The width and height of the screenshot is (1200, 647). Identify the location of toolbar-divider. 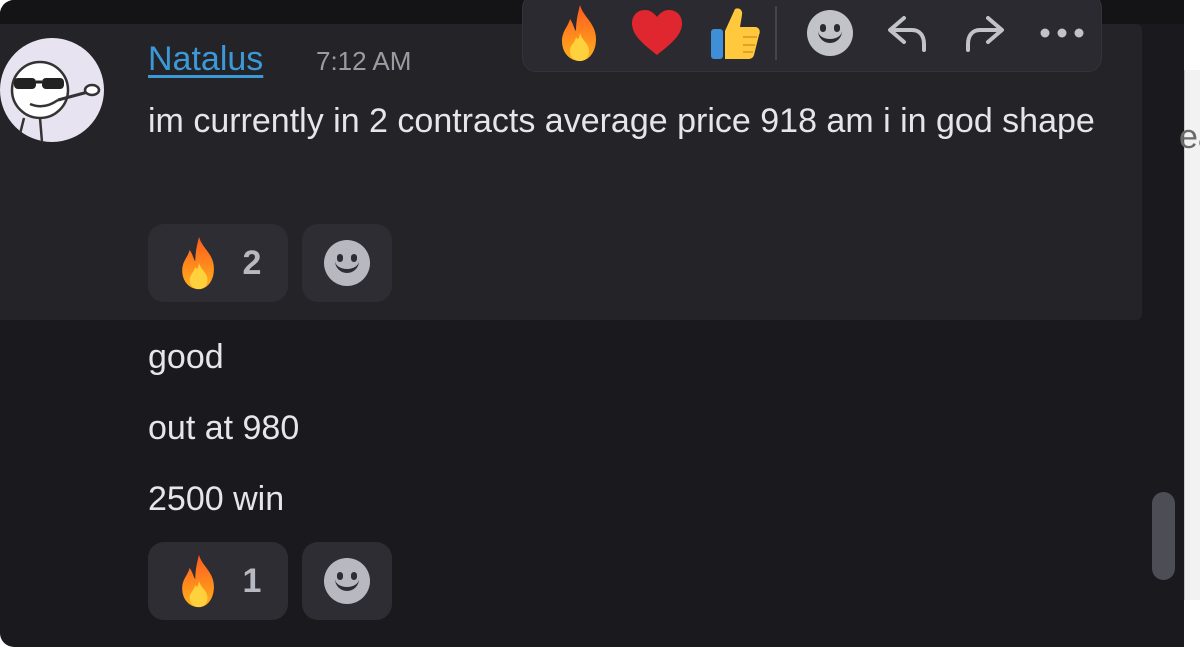
(776, 33).